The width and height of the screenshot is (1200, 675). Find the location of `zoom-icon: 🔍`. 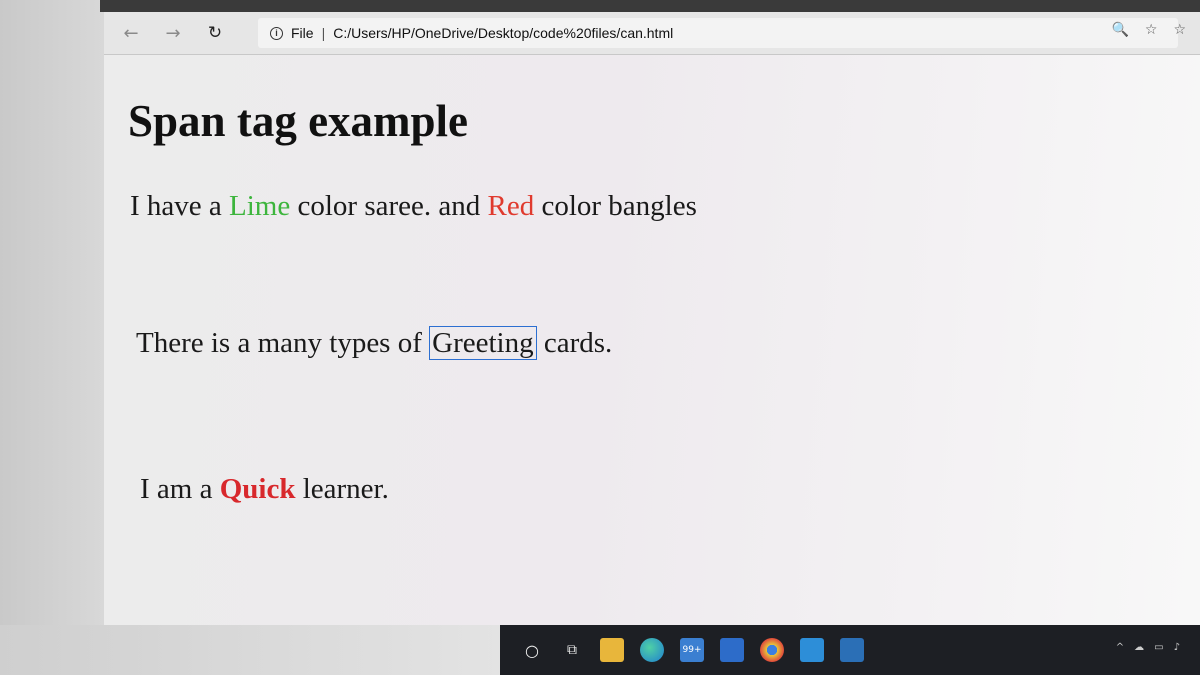

zoom-icon: 🔍 is located at coordinates (1119, 30).